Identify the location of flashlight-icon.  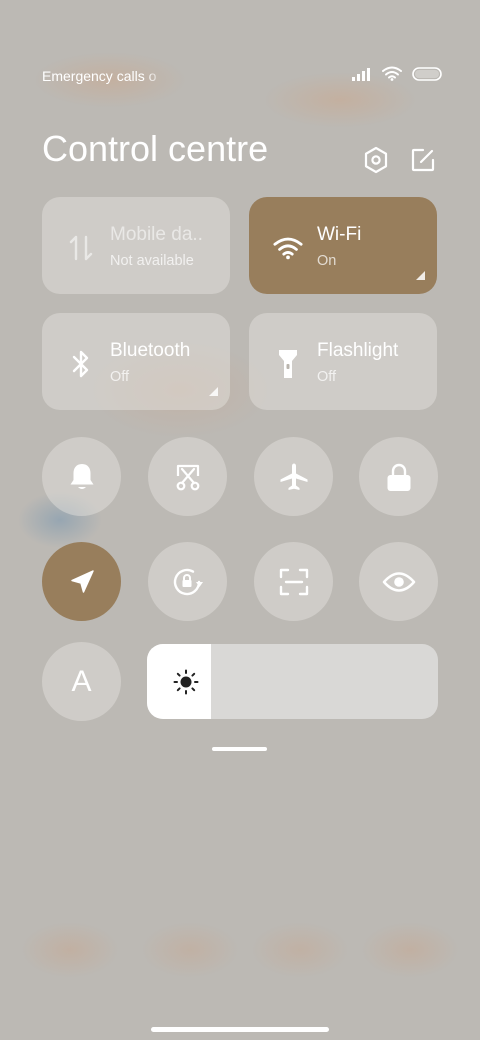
(288, 364).